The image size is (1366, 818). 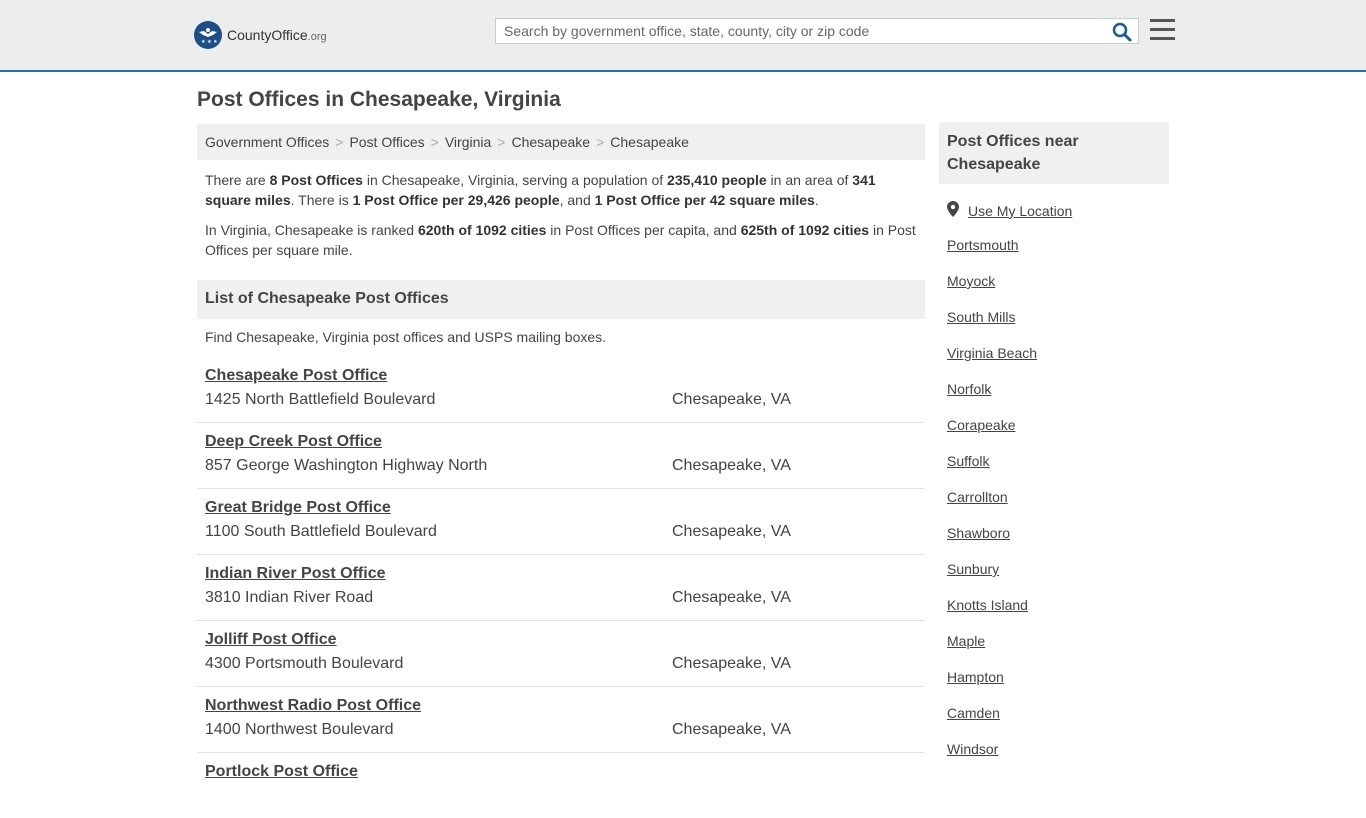 I want to click on site-header: ★ ★ ★ CountyOffice.org, so click(x=683, y=36).